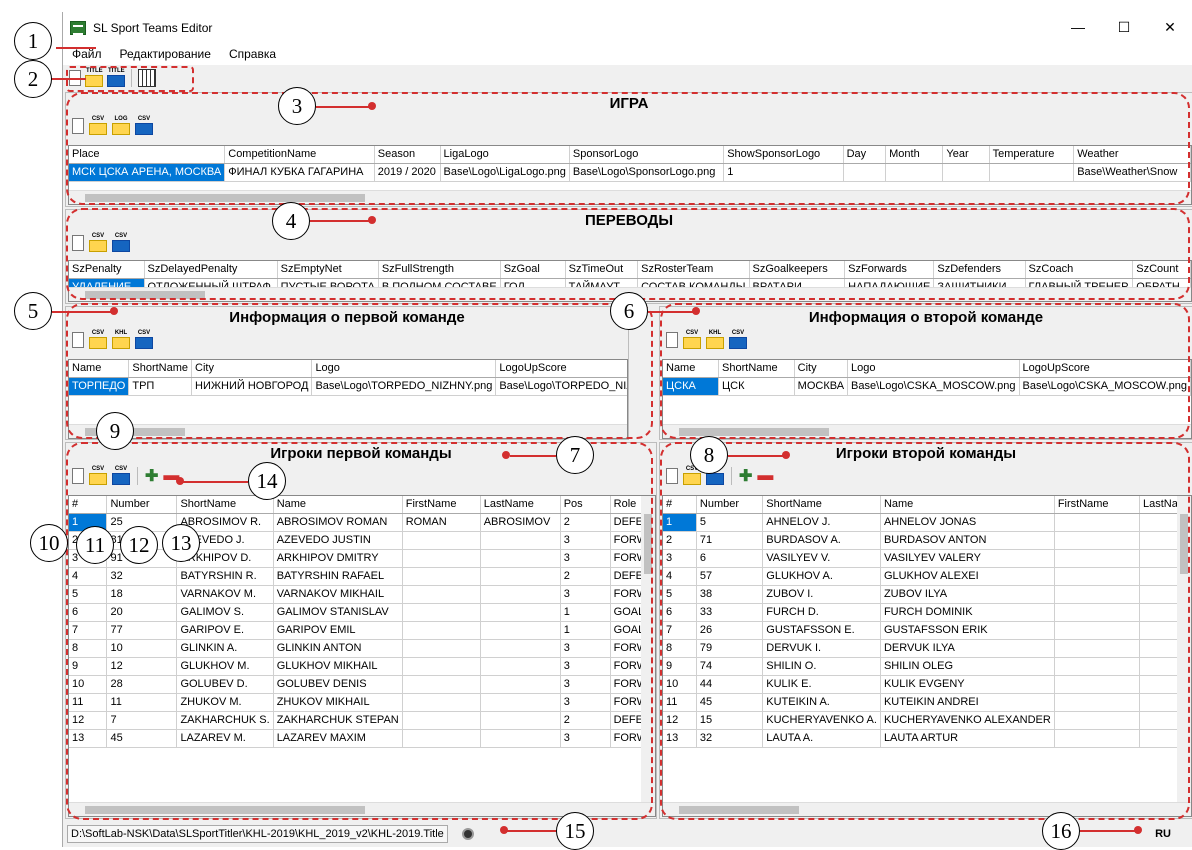 This screenshot has width=1192, height=850. What do you see at coordinates (756, 369) in the screenshot?
I see `column-header: ShortName` at bounding box center [756, 369].